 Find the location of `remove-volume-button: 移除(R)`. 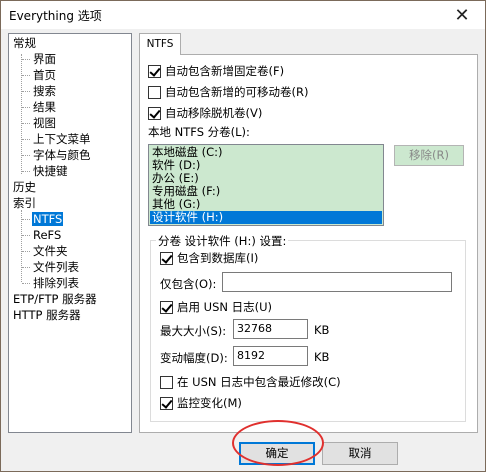

remove-volume-button: 移除(R) is located at coordinates (429, 155).